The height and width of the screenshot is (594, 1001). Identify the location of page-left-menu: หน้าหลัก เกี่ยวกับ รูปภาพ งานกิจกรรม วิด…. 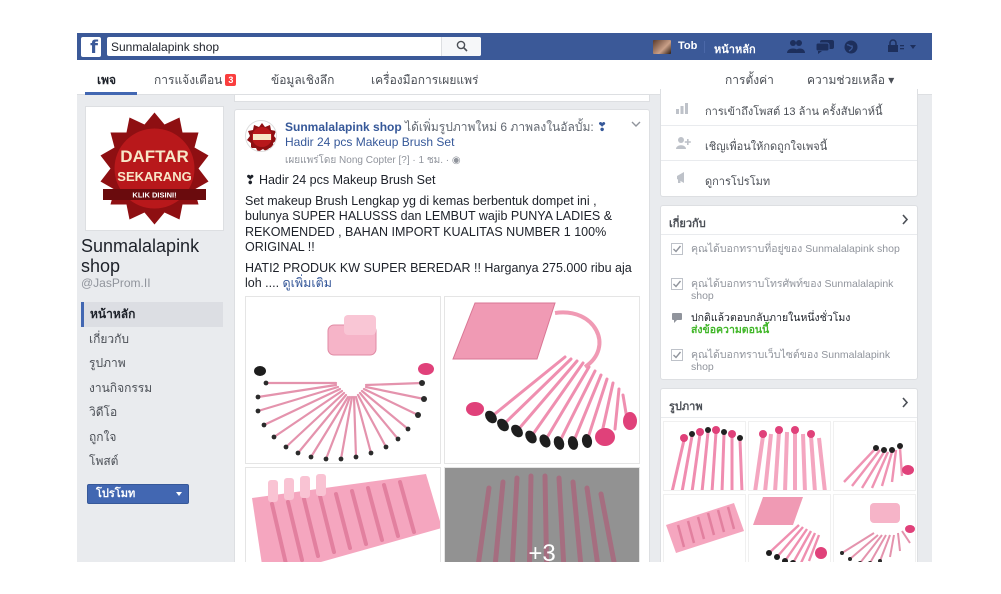
(152, 388).